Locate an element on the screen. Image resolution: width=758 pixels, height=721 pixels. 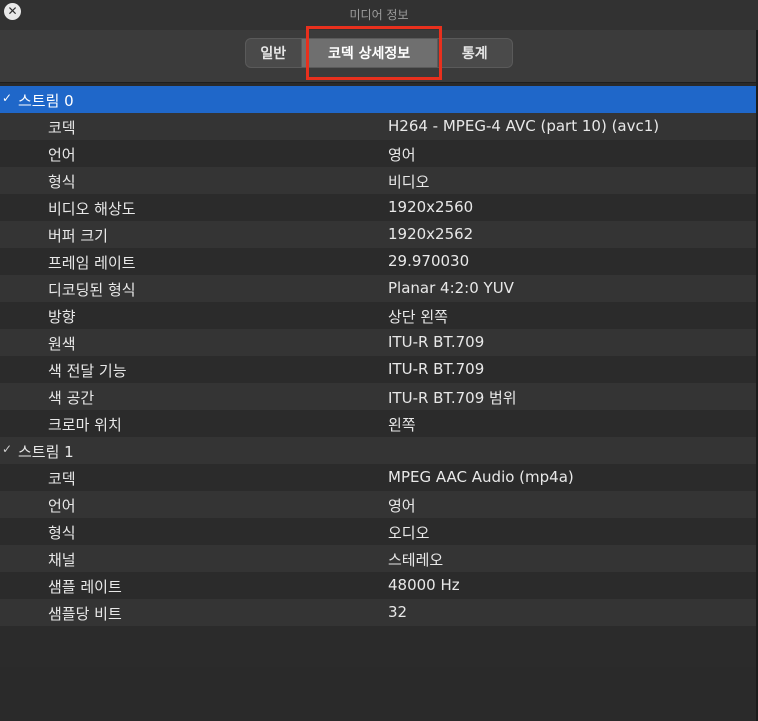
property-value: 스테레오 is located at coordinates (416, 560).